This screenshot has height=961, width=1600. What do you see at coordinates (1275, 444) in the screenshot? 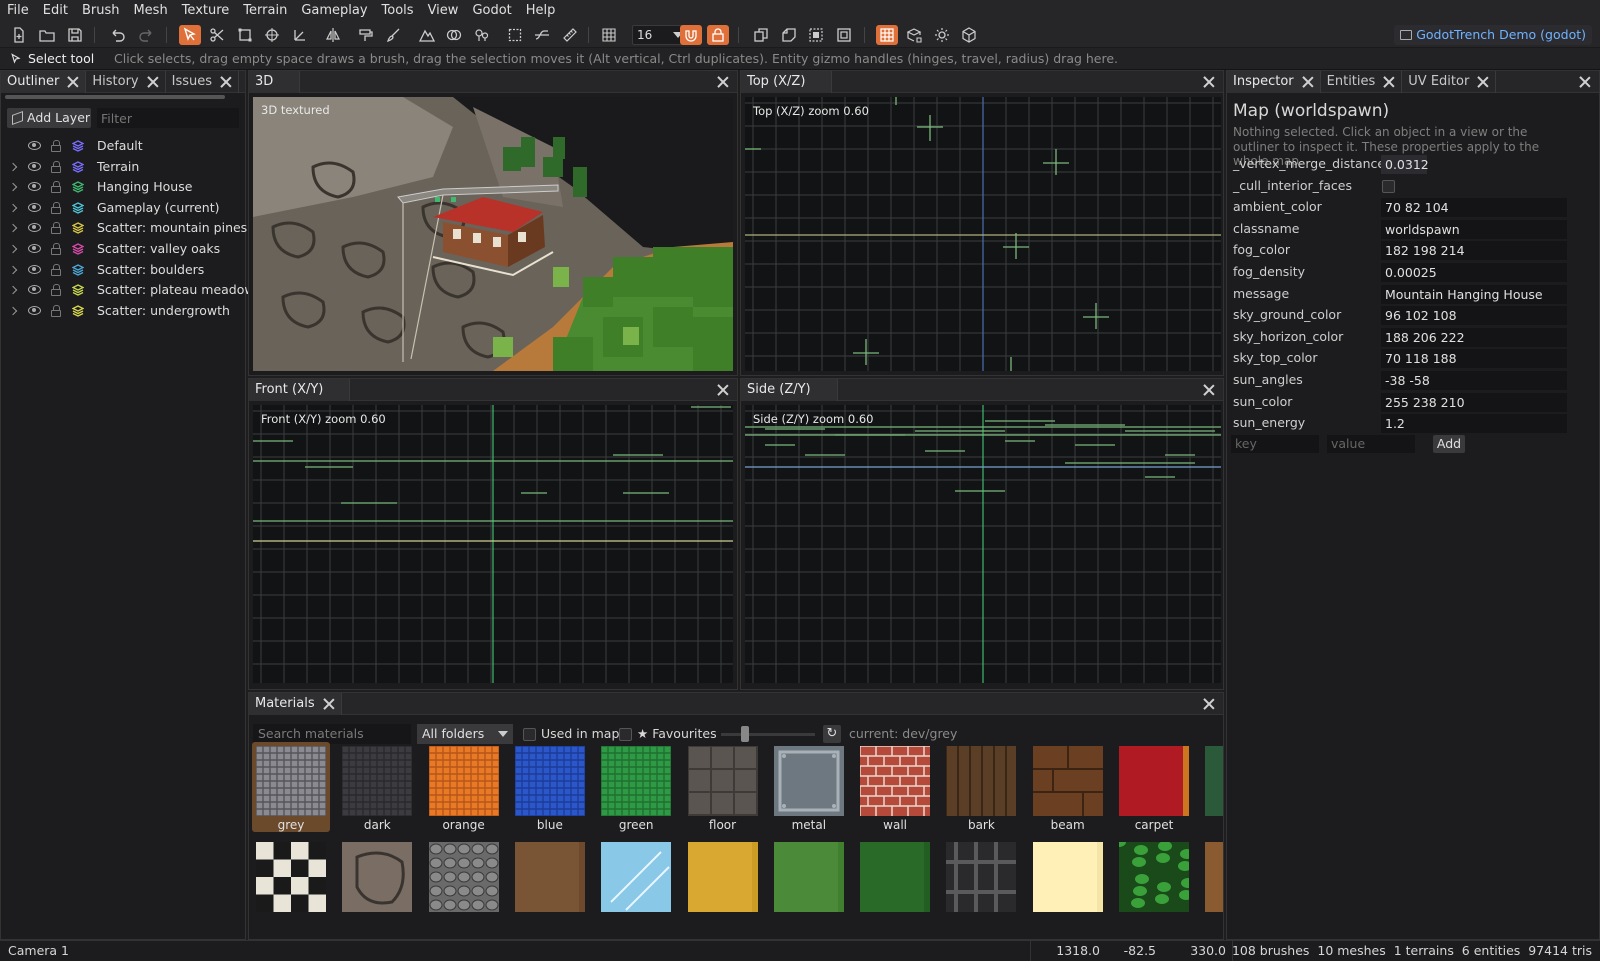
I see `property-key-input: key` at bounding box center [1275, 444].